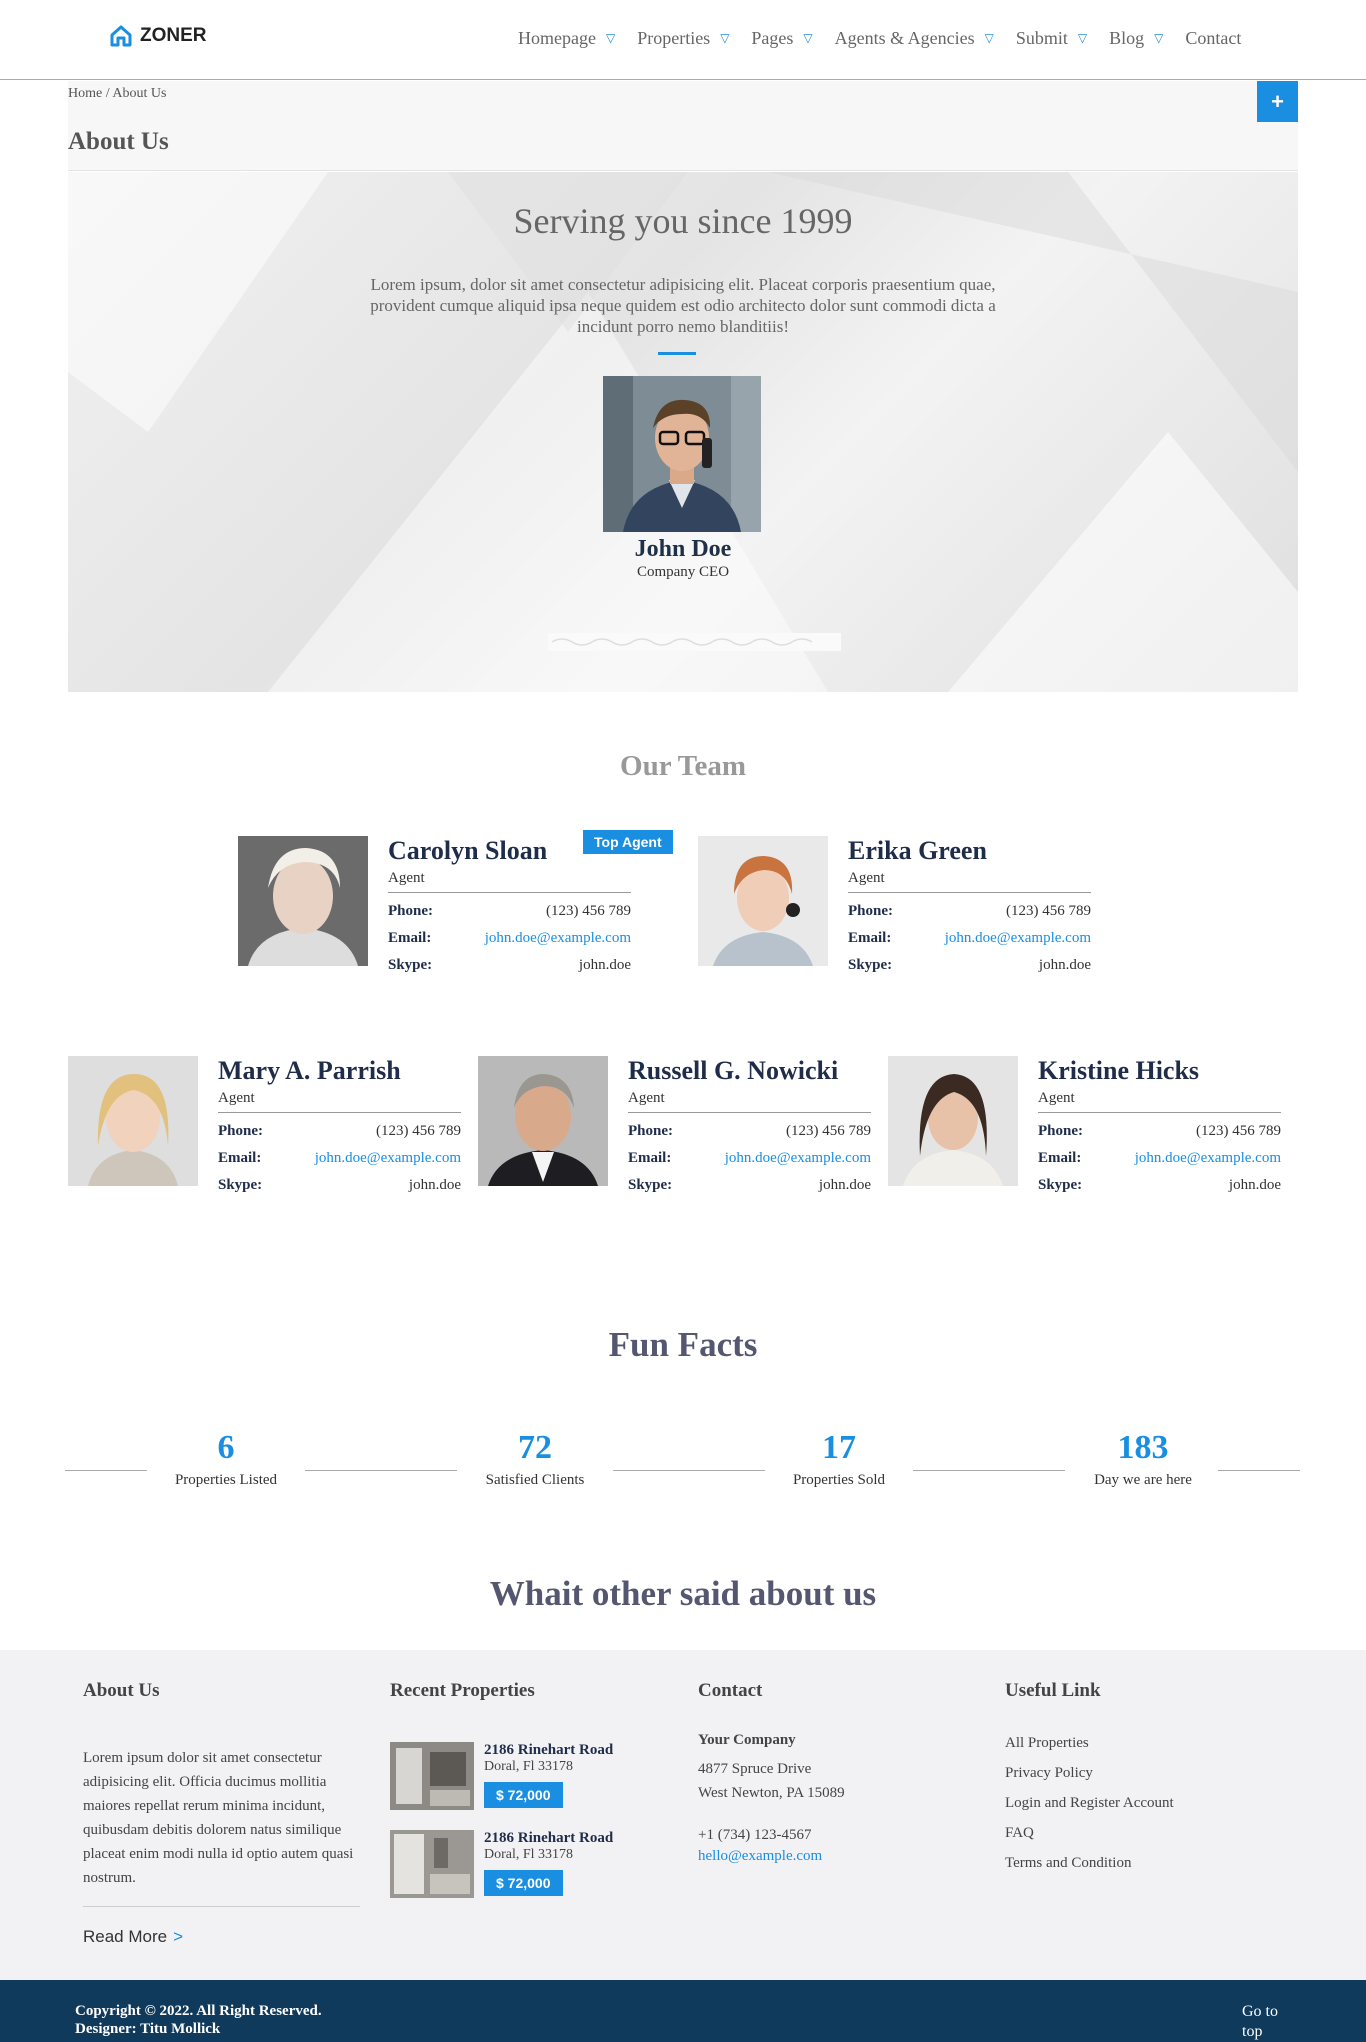  I want to click on designer-credit: Designer: Titu Mollick, so click(148, 2029).